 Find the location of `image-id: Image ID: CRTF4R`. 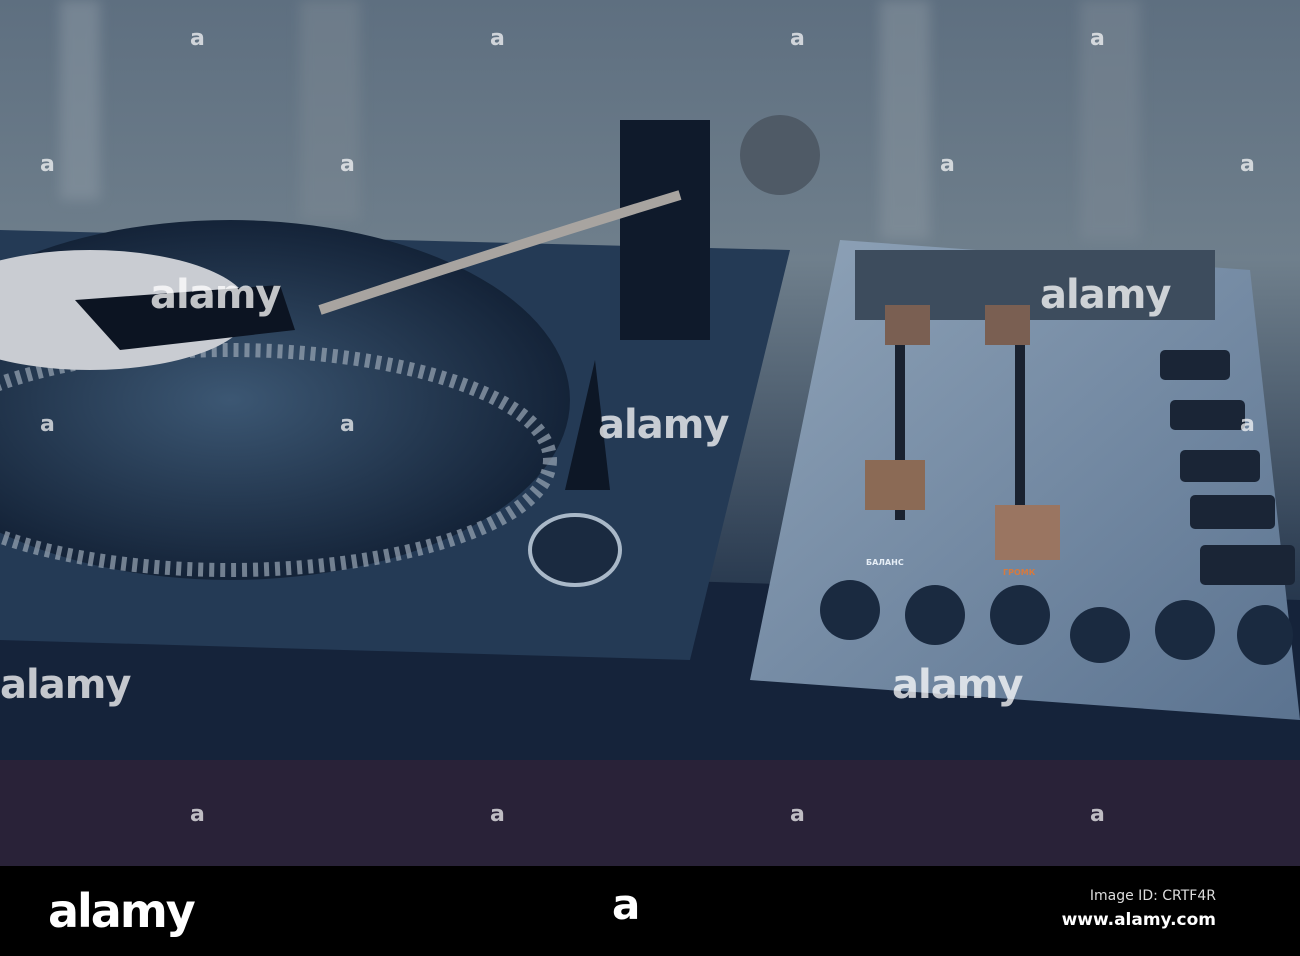

image-id: Image ID: CRTF4R is located at coordinates (1152, 896).